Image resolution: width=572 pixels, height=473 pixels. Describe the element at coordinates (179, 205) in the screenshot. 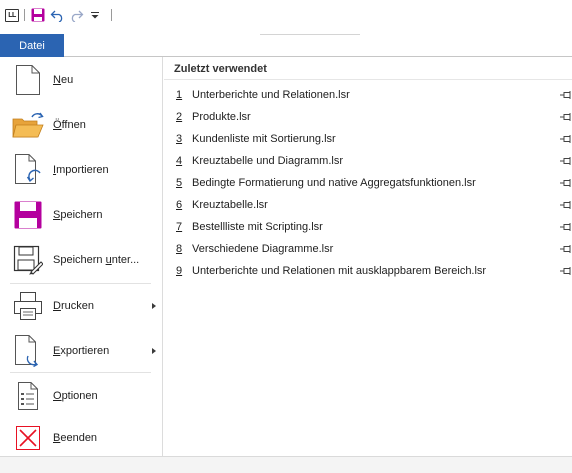

I see `recent-file-number: 6` at that location.